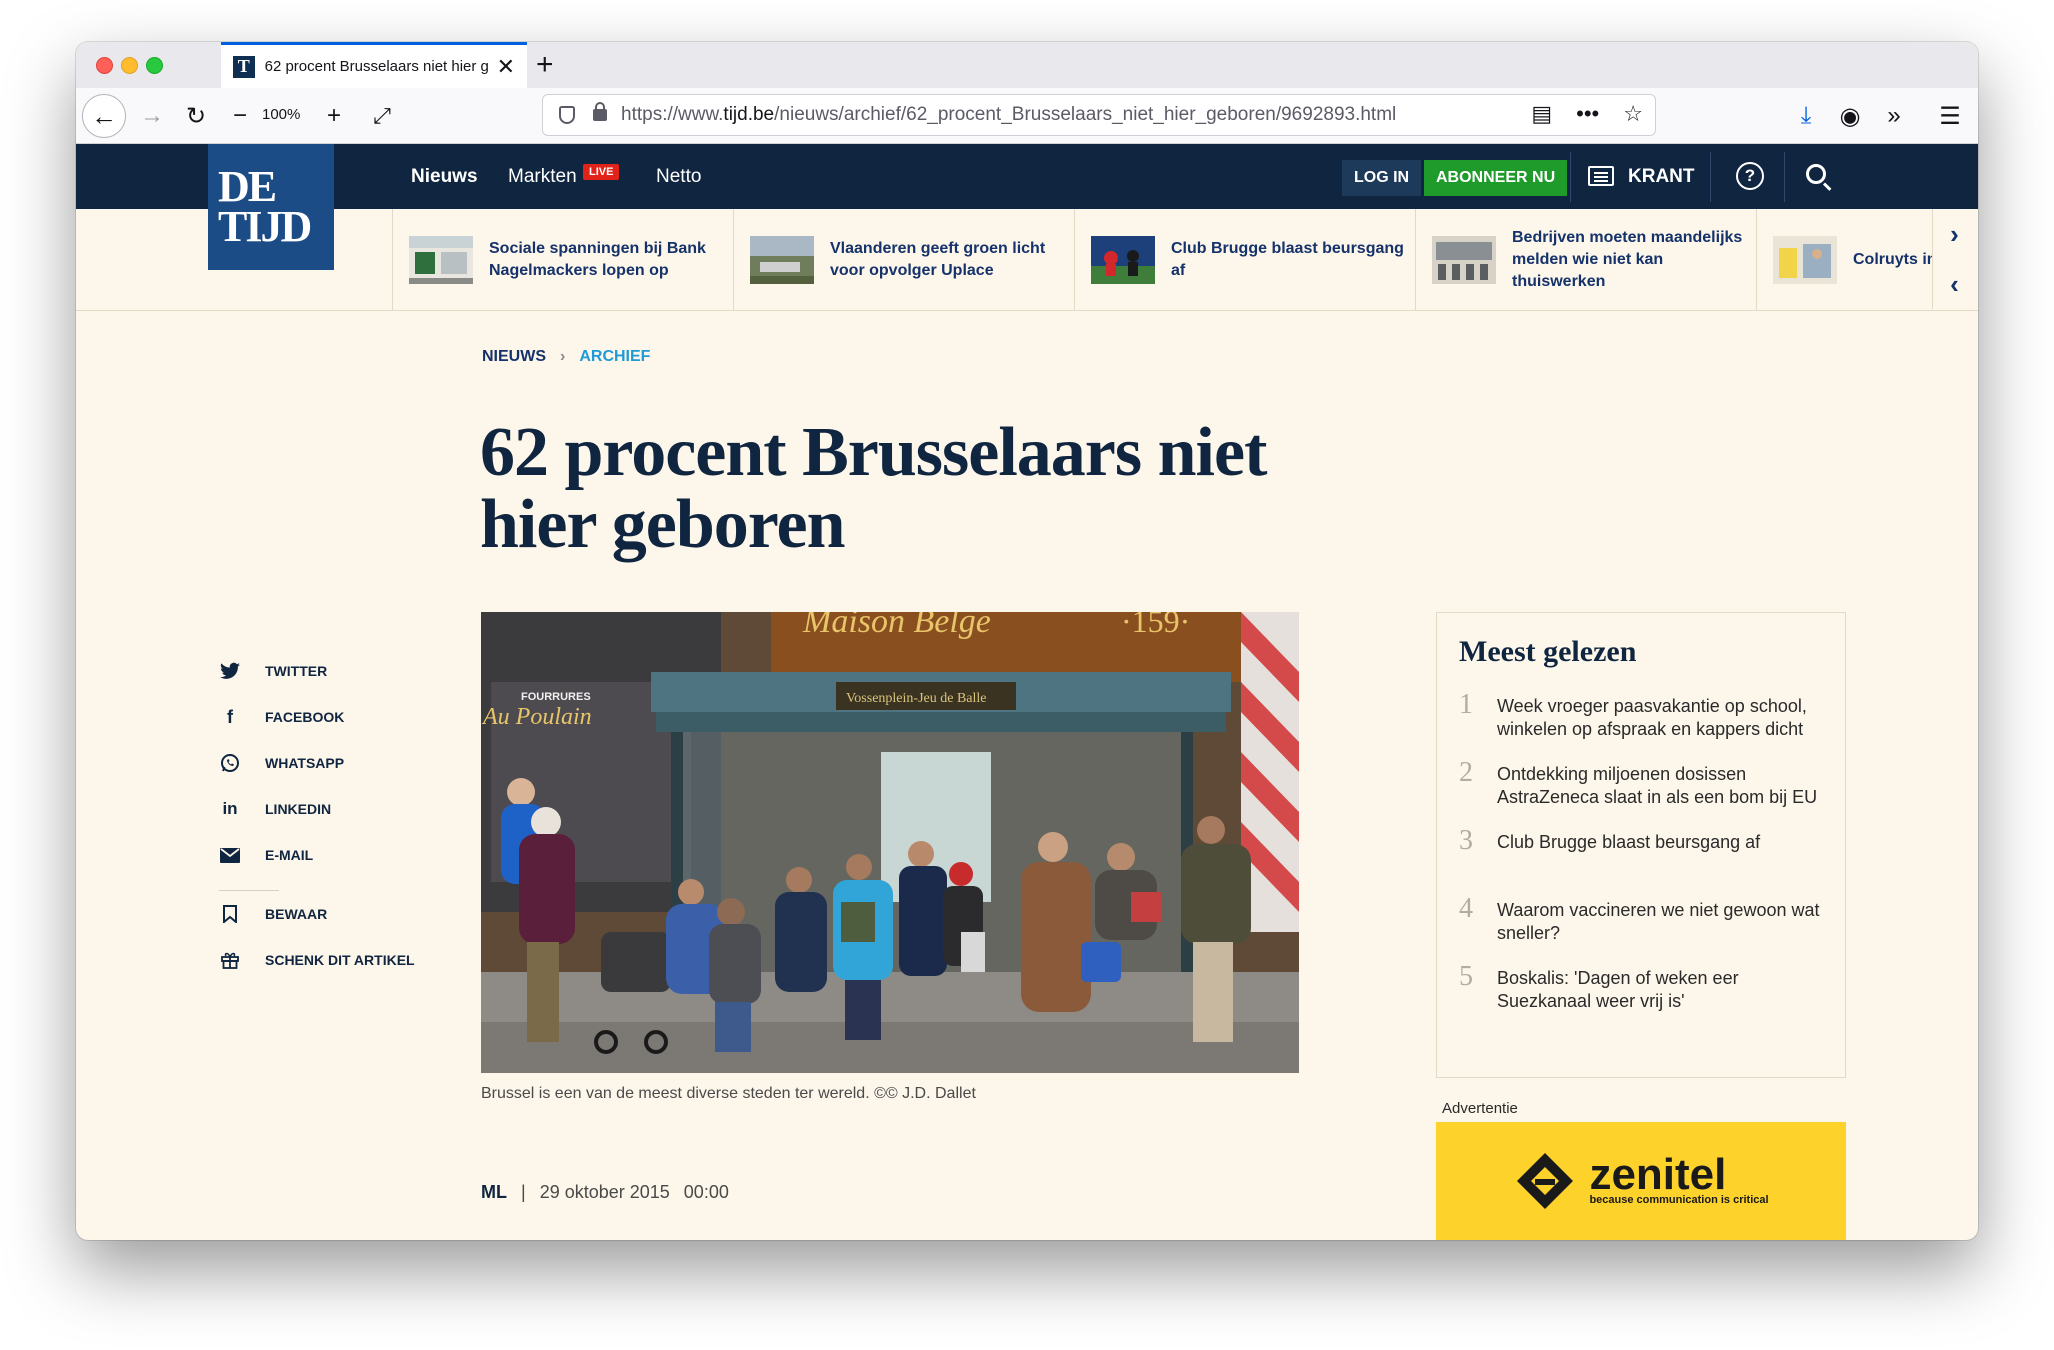  What do you see at coordinates (104, 65) in the screenshot?
I see `close-window-button` at bounding box center [104, 65].